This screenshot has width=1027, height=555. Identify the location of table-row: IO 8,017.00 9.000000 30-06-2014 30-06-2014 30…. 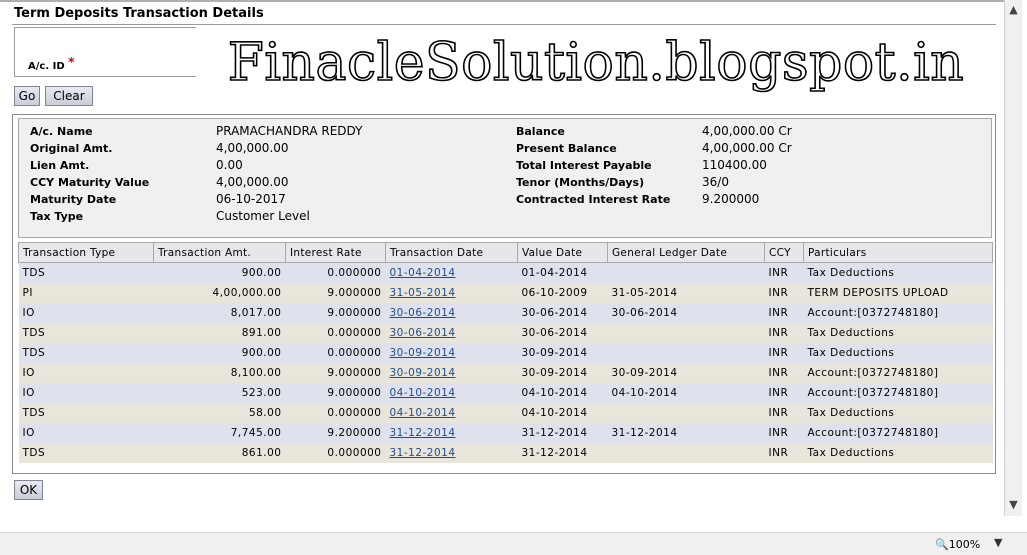
(505, 313).